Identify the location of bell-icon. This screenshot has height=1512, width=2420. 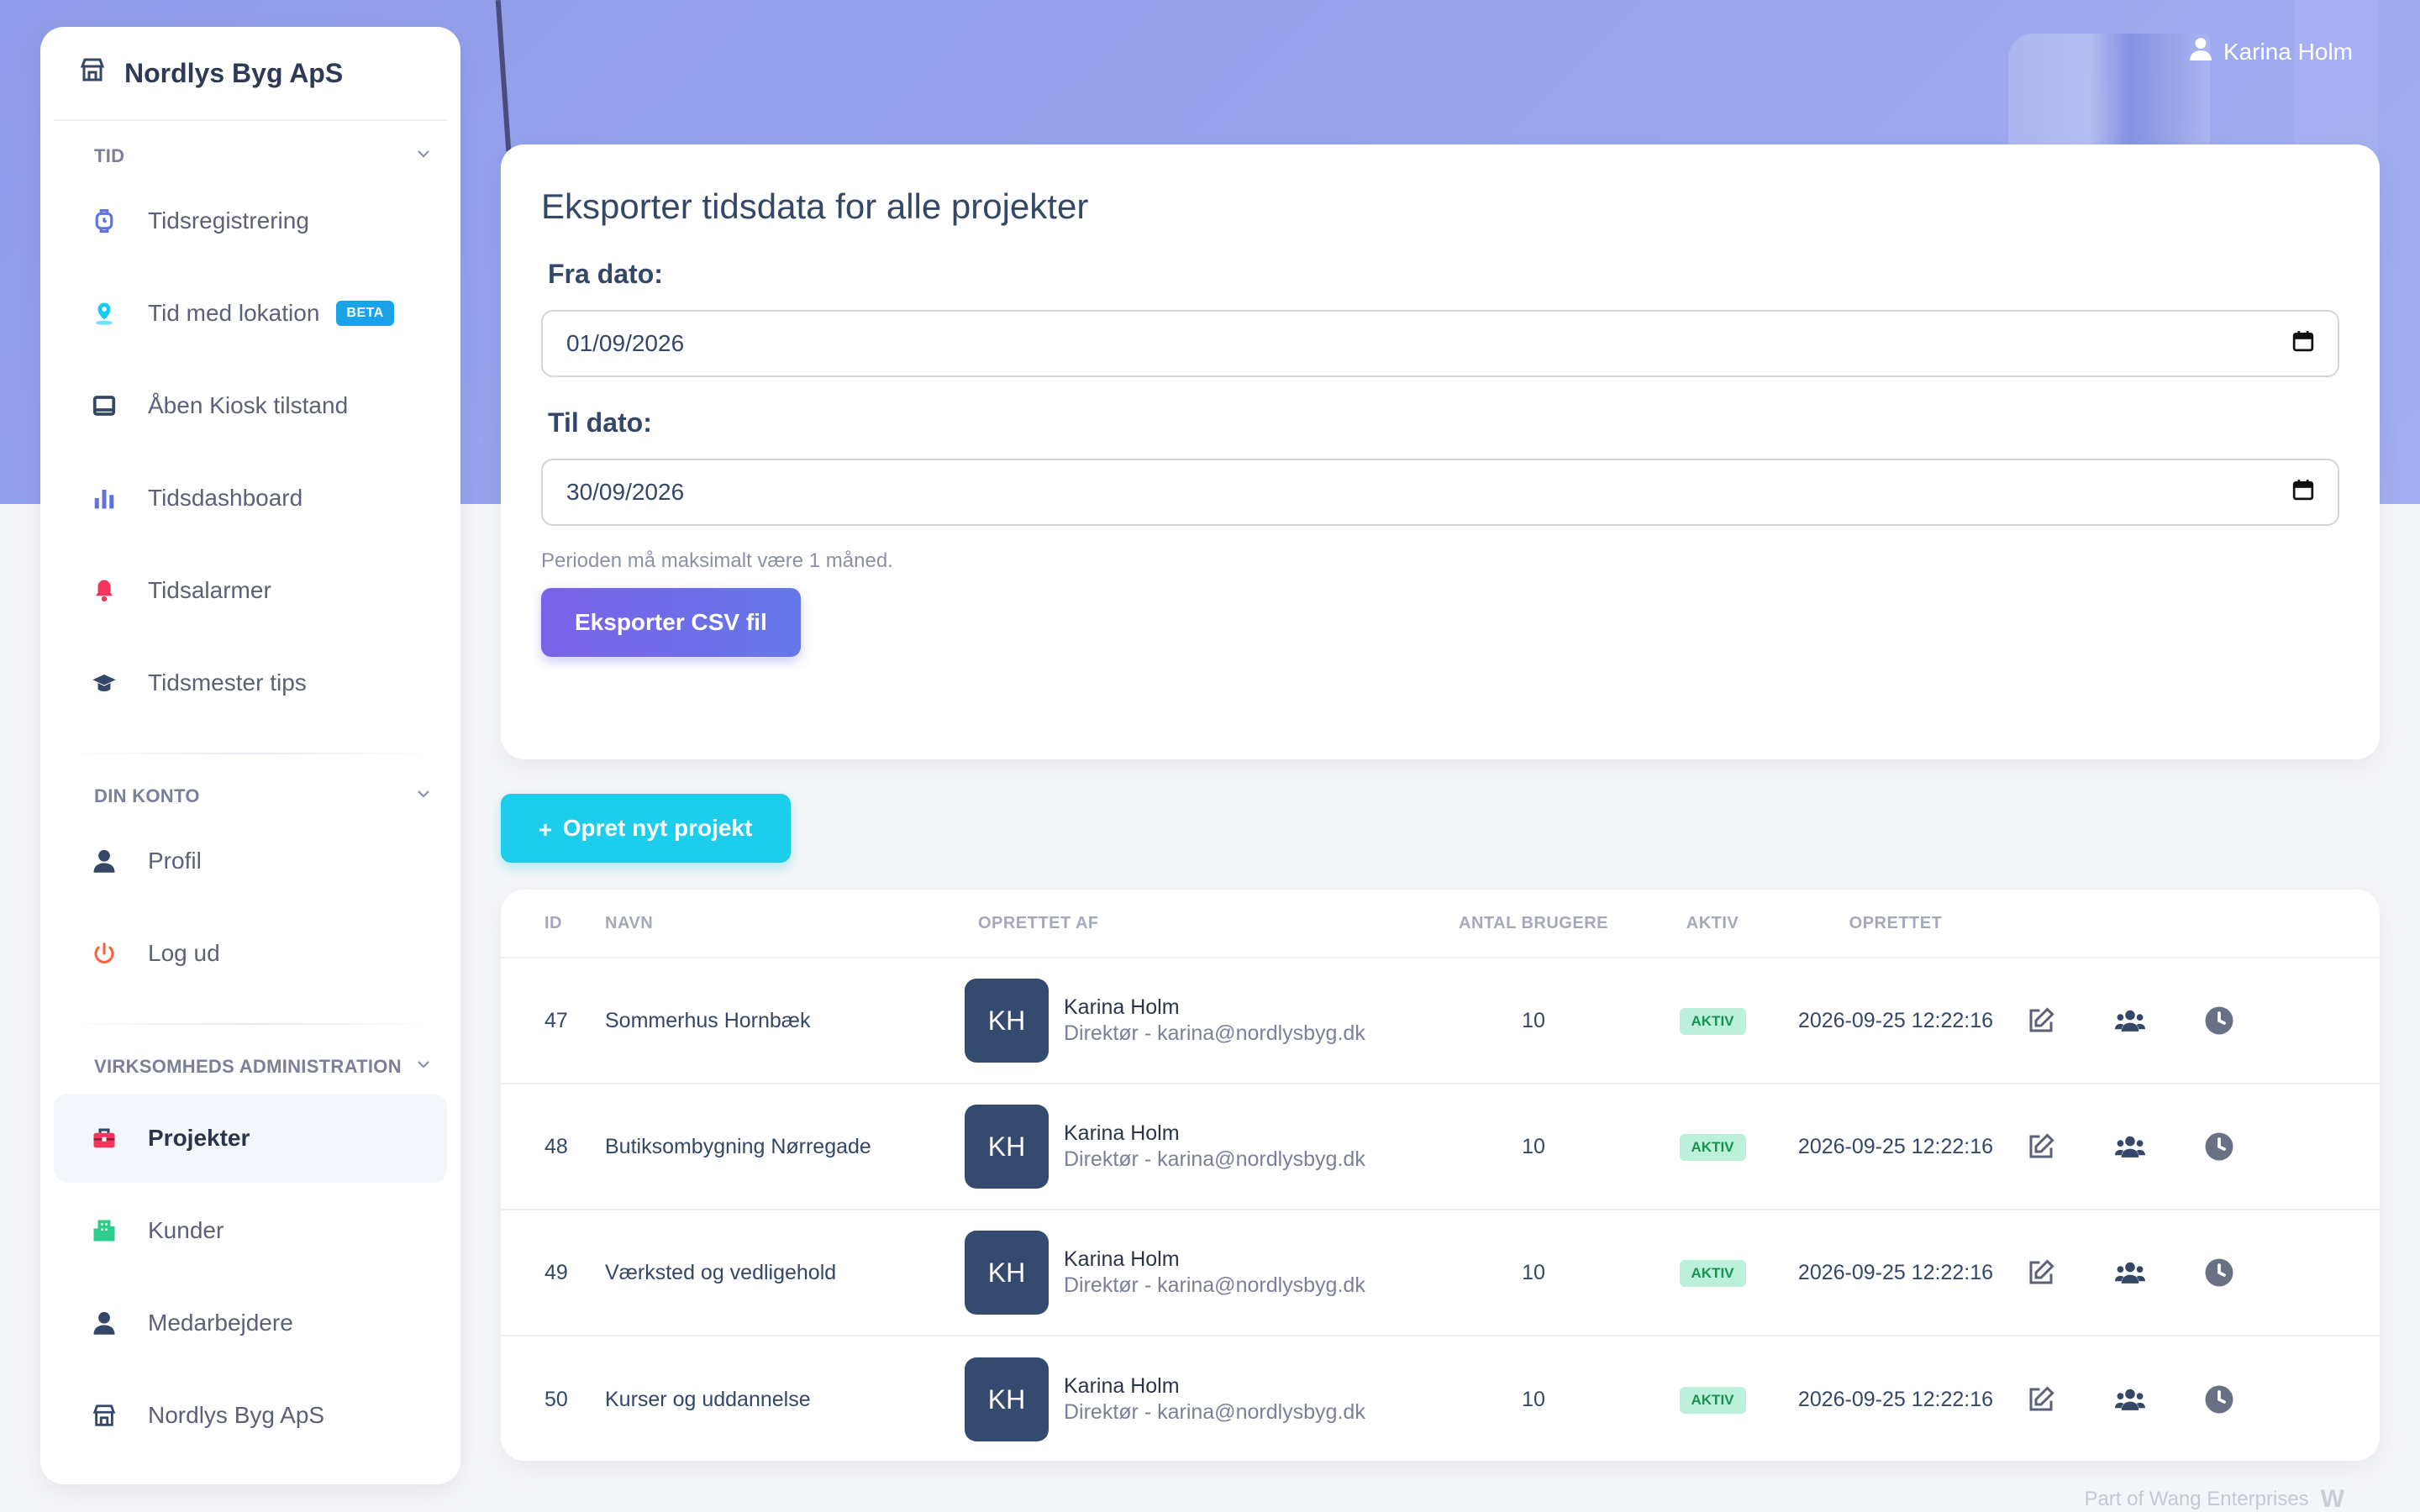
(105, 590).